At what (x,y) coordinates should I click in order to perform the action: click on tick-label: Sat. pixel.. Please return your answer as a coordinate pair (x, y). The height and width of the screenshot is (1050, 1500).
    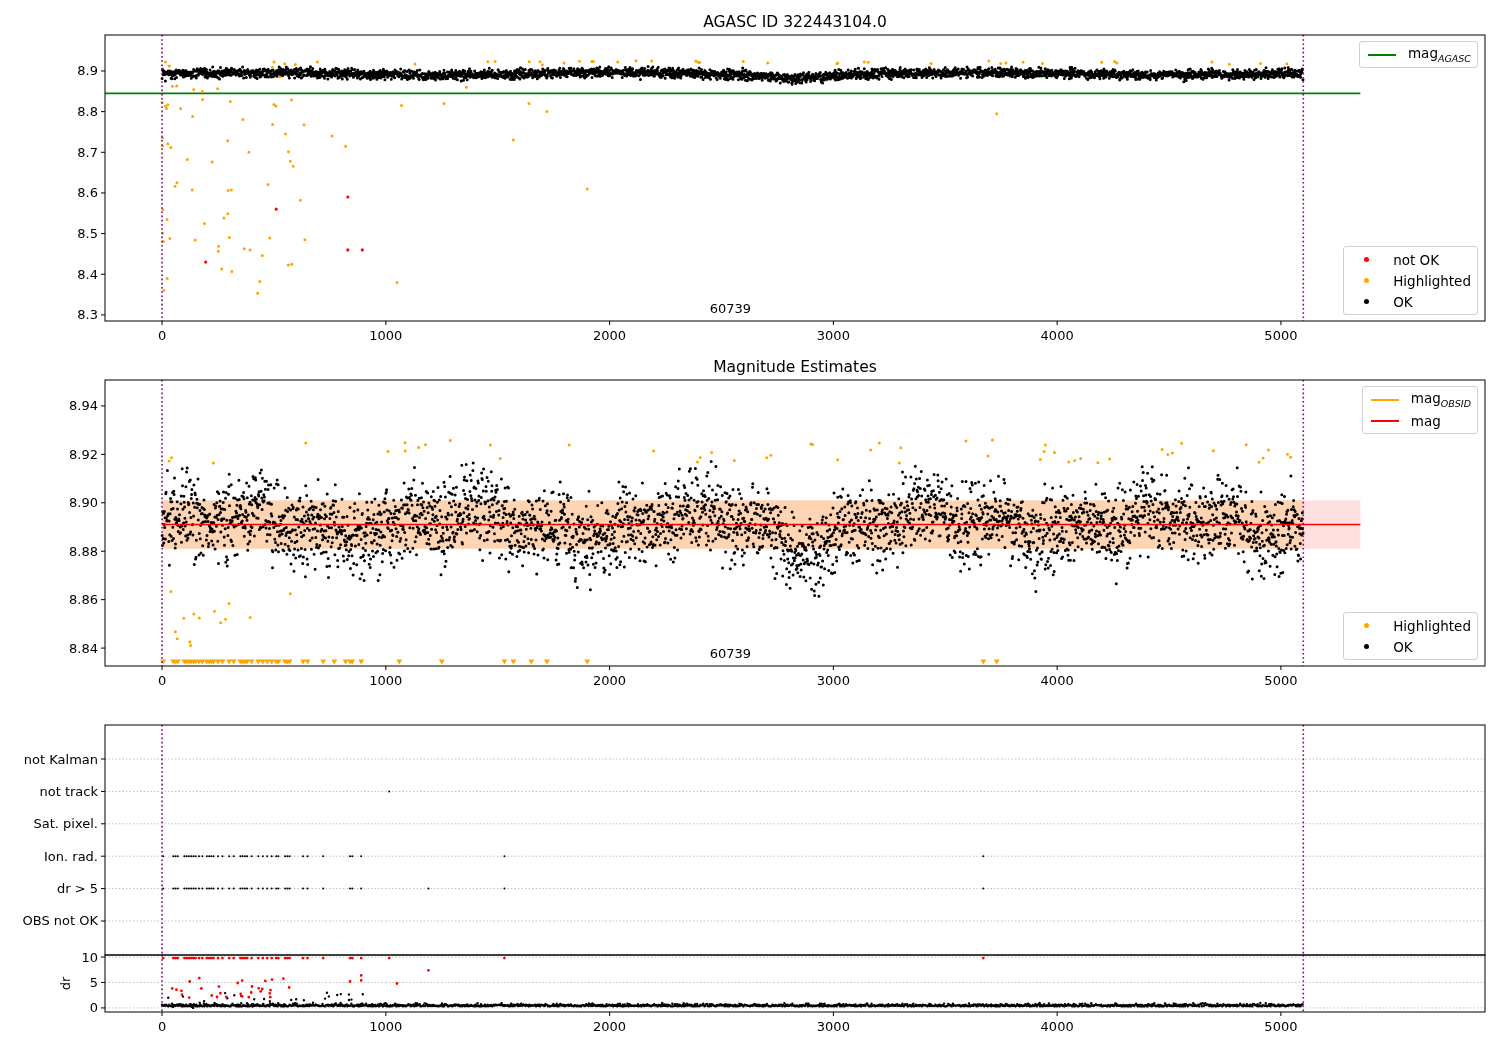
    Looking at the image, I should click on (65, 824).